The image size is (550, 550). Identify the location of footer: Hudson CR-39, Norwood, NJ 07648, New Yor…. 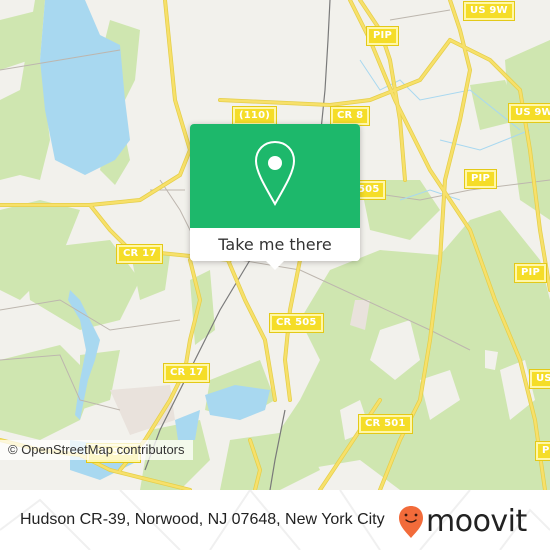
(275, 520).